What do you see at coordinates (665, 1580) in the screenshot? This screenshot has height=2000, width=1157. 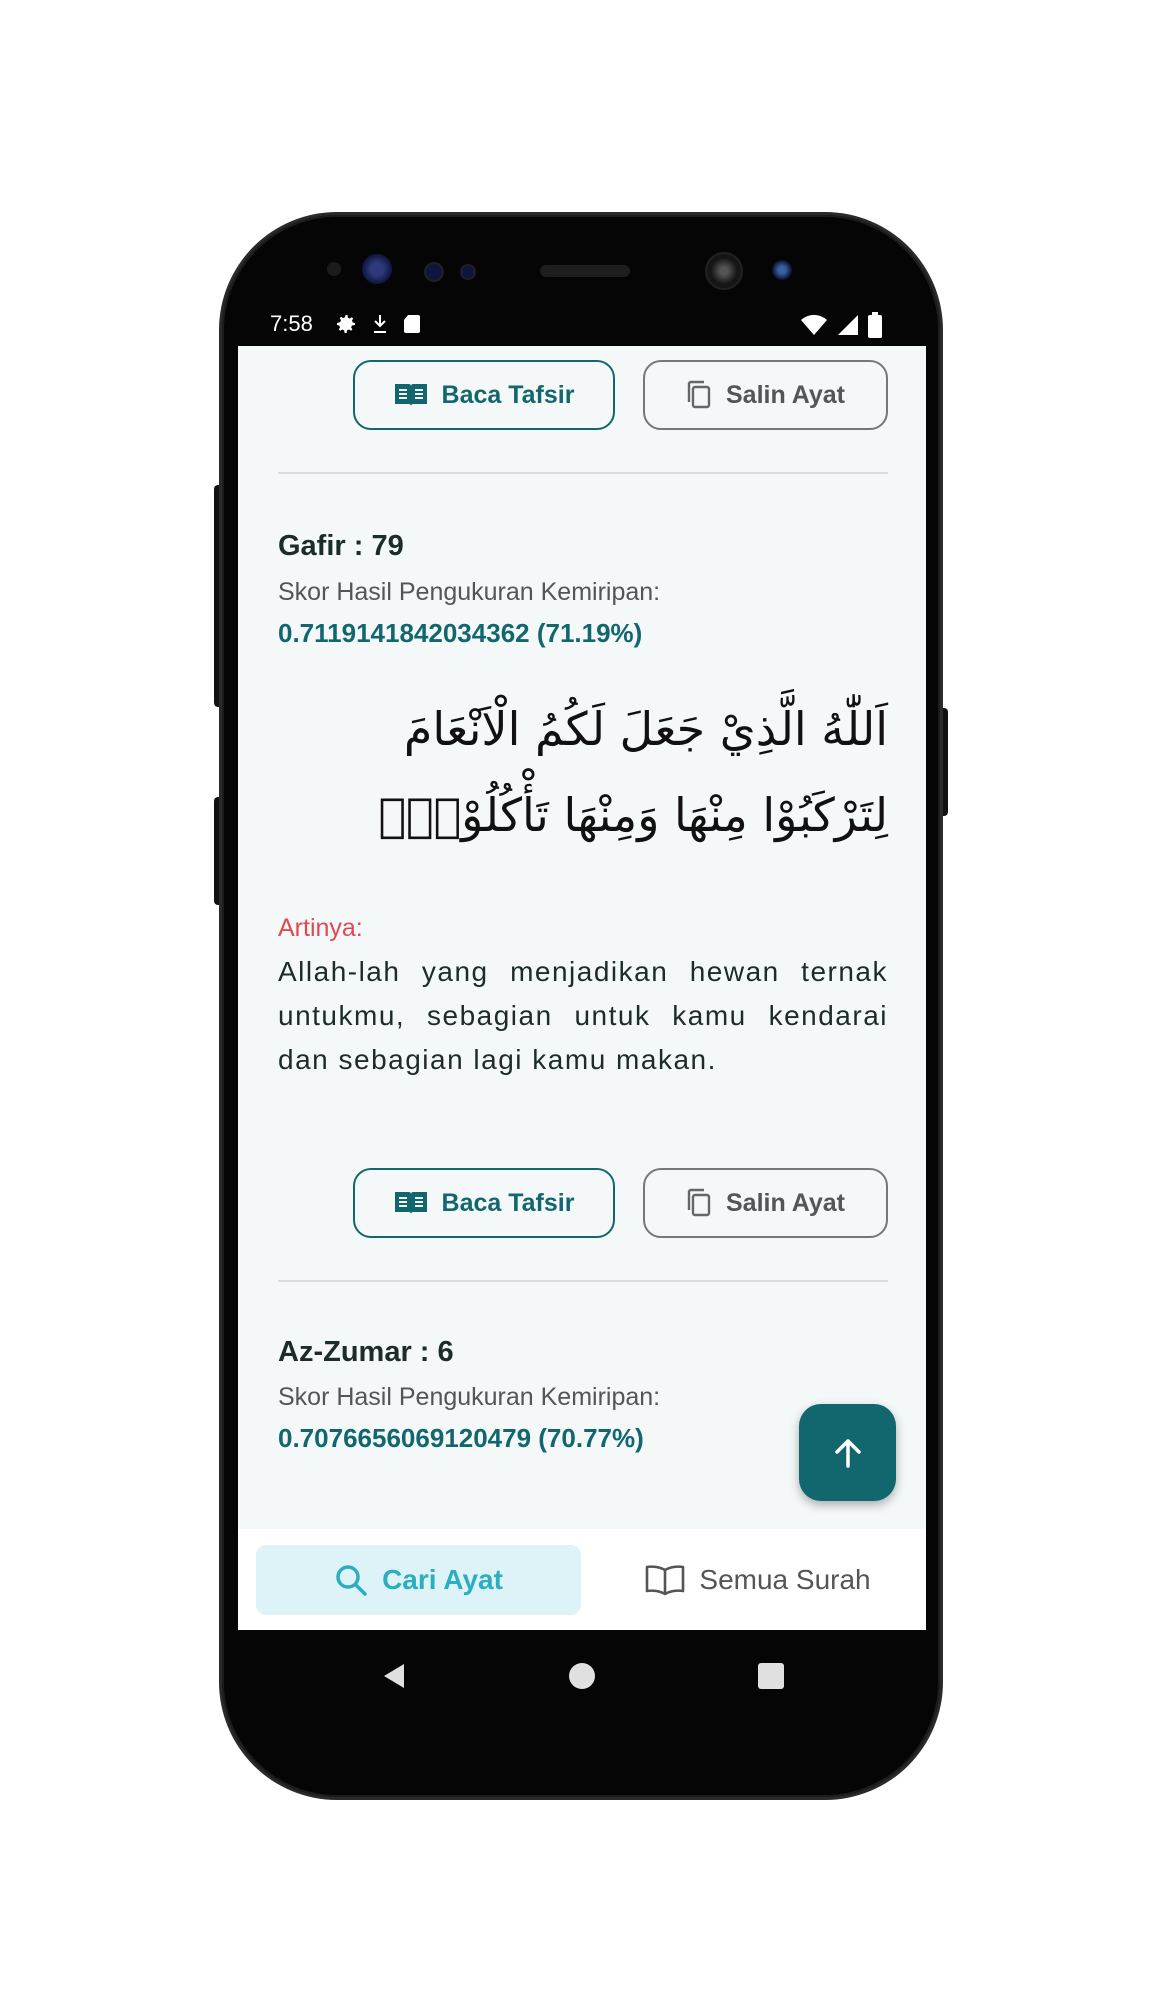 I see `book-open-icon` at bounding box center [665, 1580].